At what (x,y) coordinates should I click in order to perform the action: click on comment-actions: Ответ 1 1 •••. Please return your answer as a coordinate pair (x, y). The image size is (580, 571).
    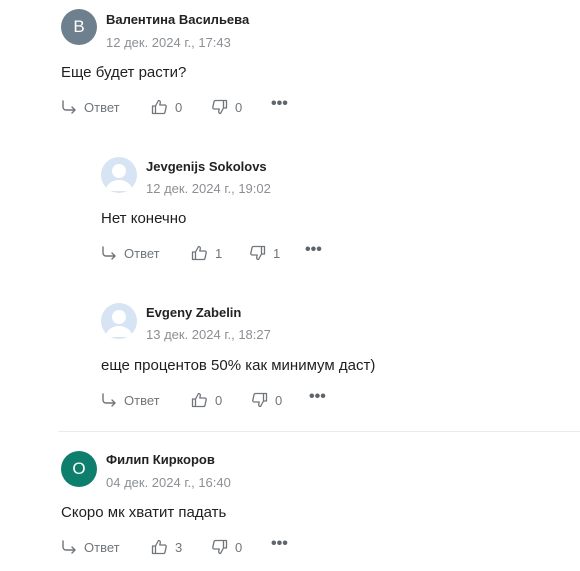
    Looking at the image, I should click on (211, 252).